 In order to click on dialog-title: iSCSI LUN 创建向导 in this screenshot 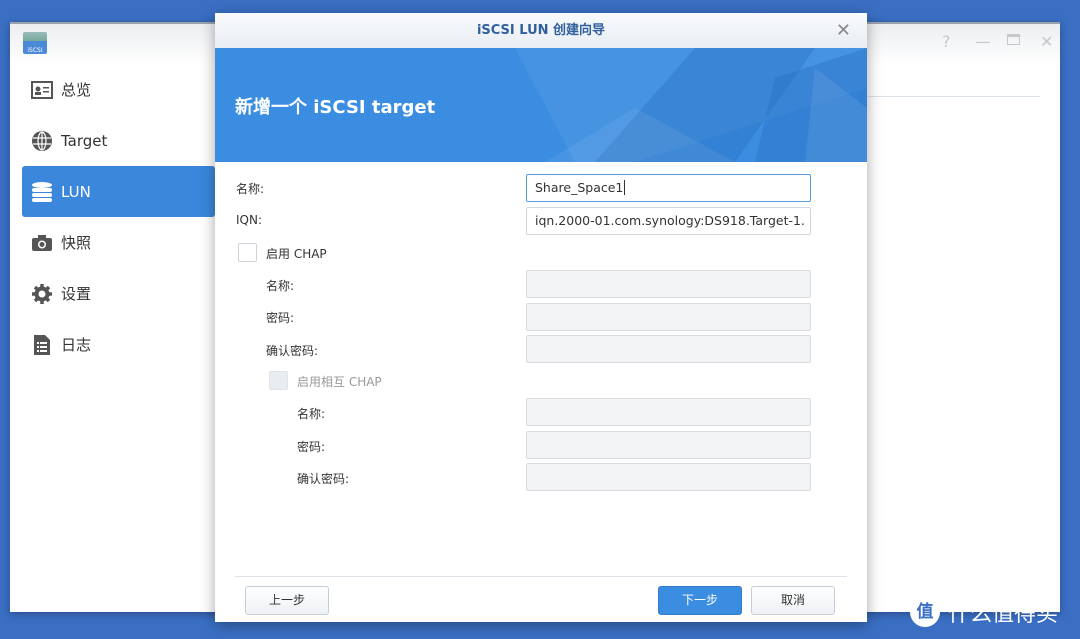, I will do `click(541, 30)`.